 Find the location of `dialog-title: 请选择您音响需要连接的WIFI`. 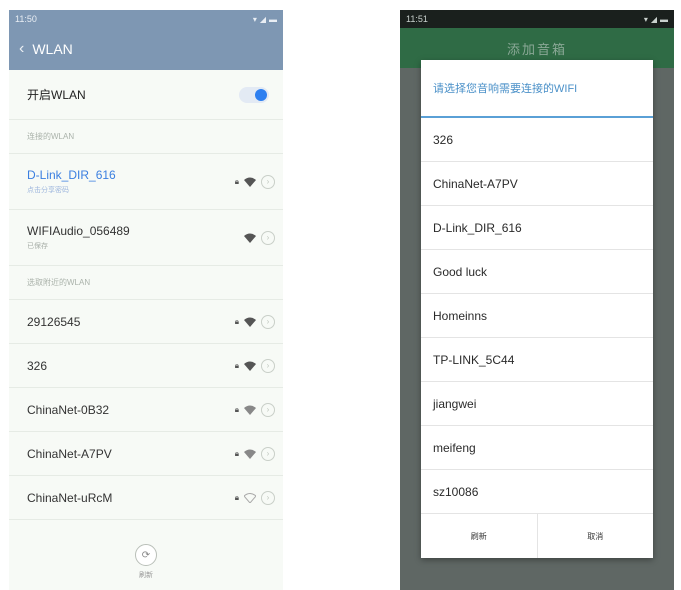

dialog-title: 请选择您音响需要连接的WIFI is located at coordinates (537, 89).